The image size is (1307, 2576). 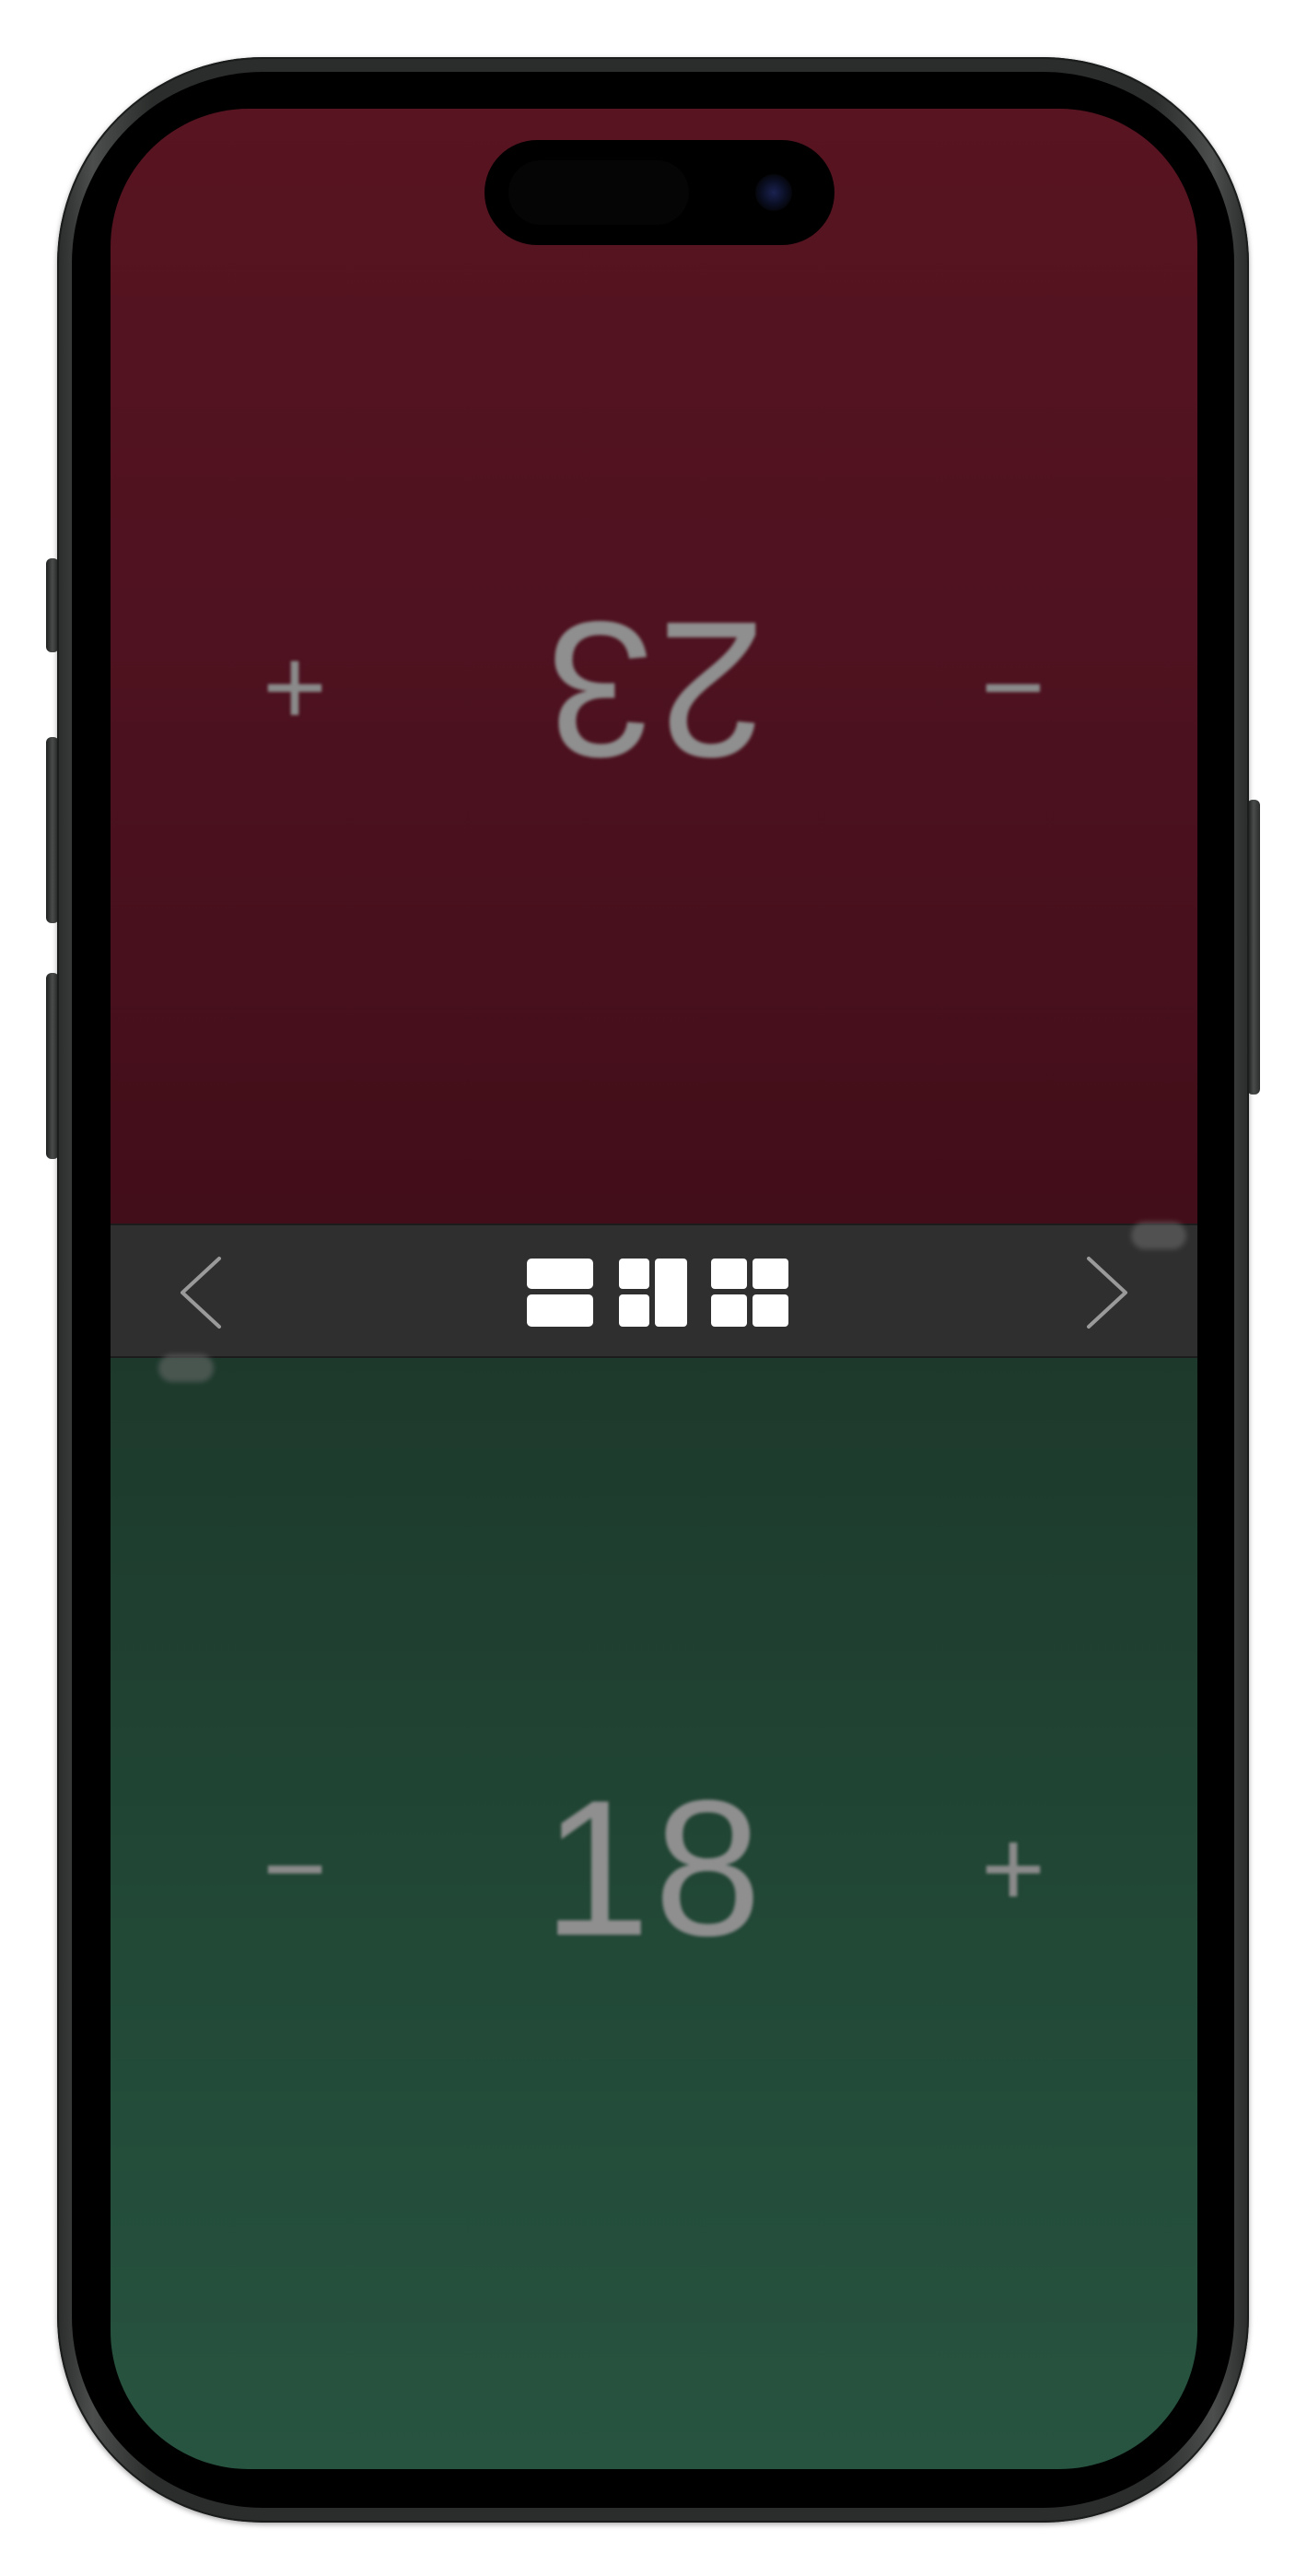 I want to click on player-top-counter: − 23 +, so click(x=654, y=689).